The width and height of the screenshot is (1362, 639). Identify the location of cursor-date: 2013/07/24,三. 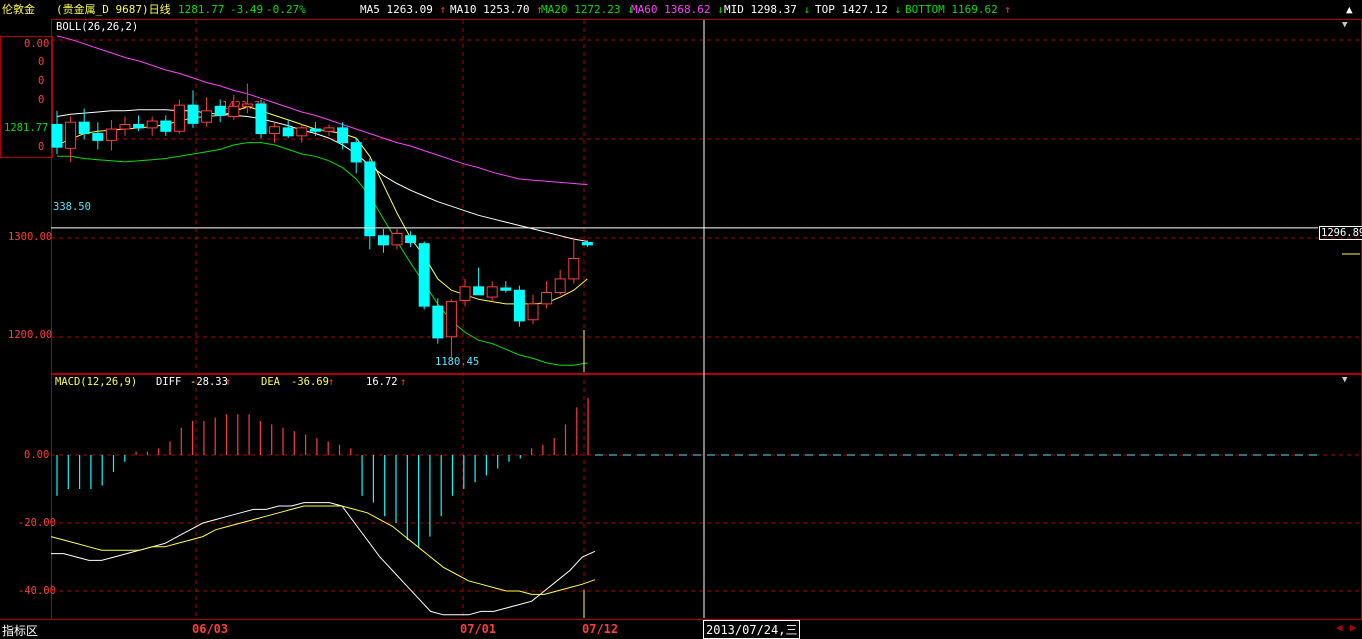
(752, 629).